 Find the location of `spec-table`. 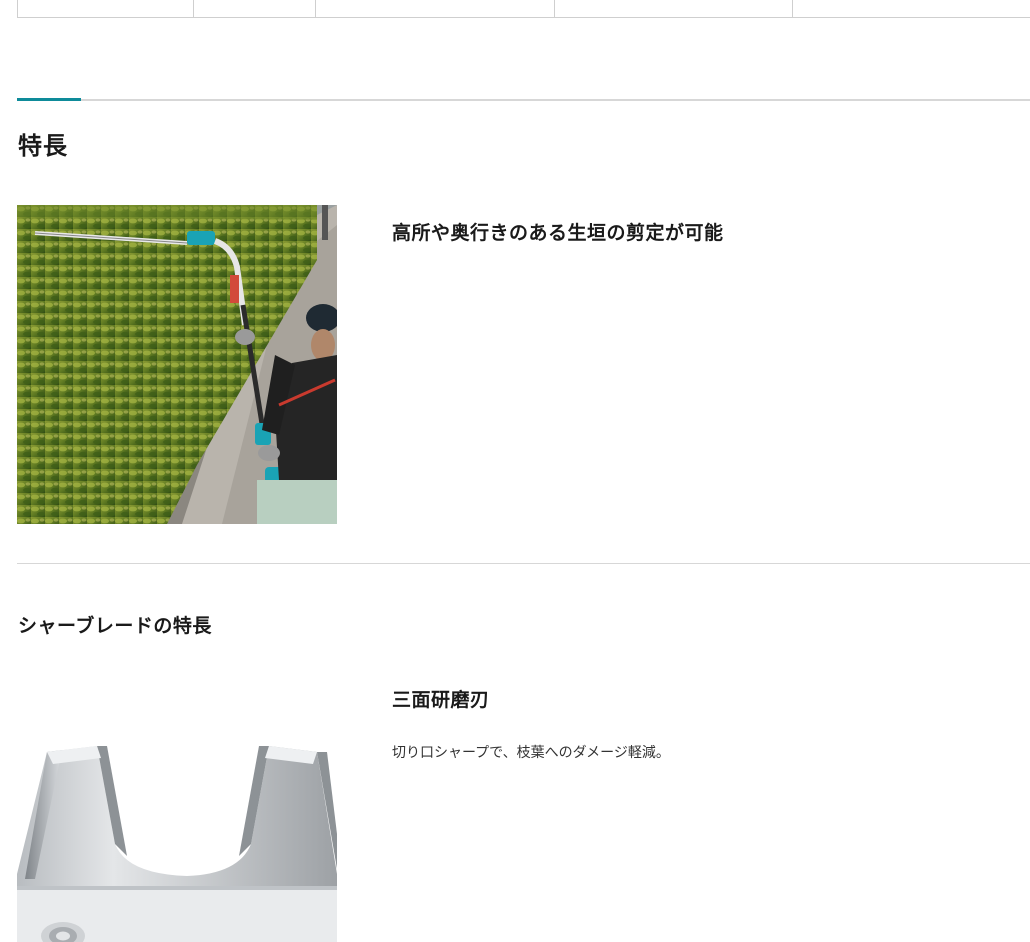

spec-table is located at coordinates (523, 9).